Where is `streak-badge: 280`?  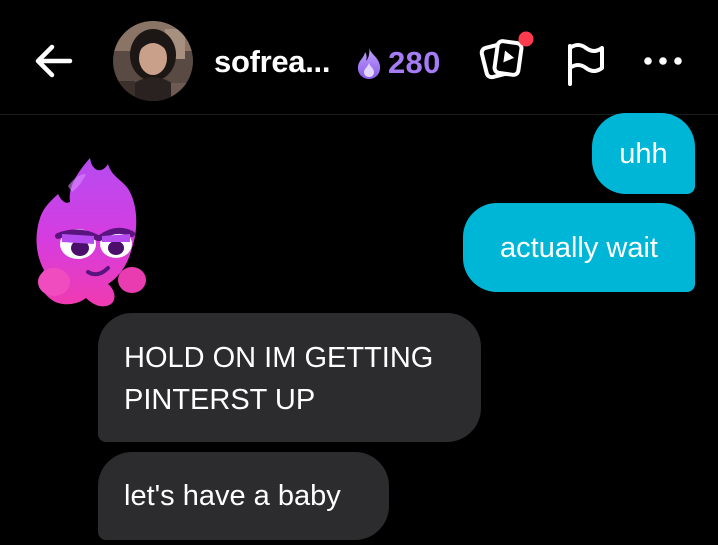 streak-badge: 280 is located at coordinates (398, 63).